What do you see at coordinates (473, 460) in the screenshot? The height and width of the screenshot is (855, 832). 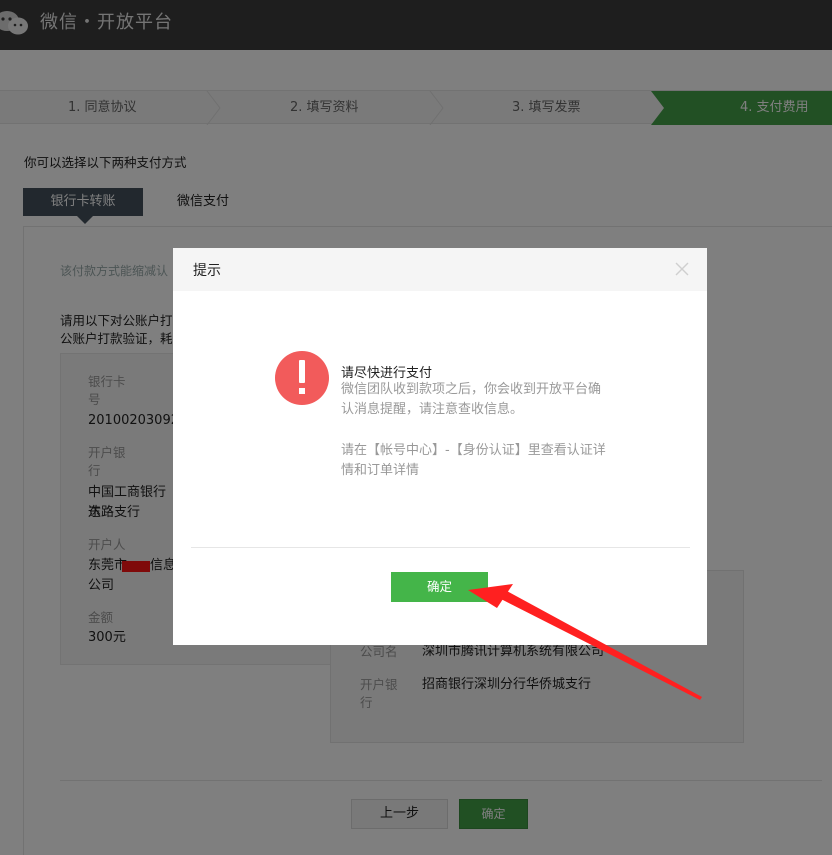 I see `dialog-message-hint: 请在【帐号中心】-【身份认证】里查看认证详情和订单详情` at bounding box center [473, 460].